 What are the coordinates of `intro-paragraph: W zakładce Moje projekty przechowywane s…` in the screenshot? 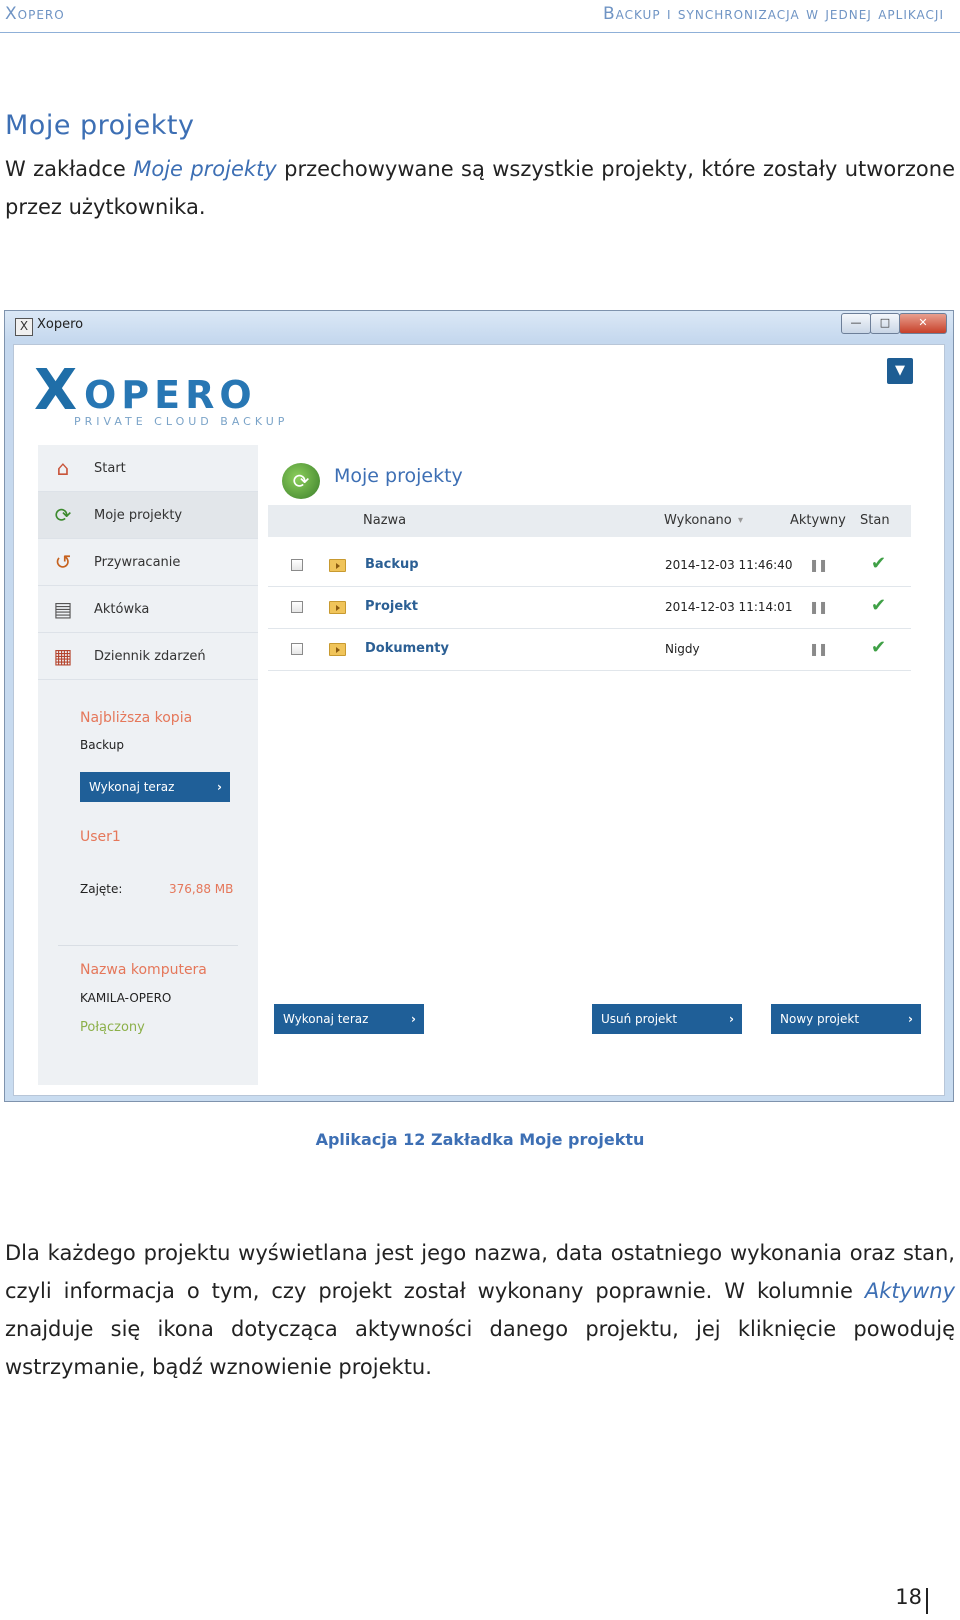 It's located at (480, 188).